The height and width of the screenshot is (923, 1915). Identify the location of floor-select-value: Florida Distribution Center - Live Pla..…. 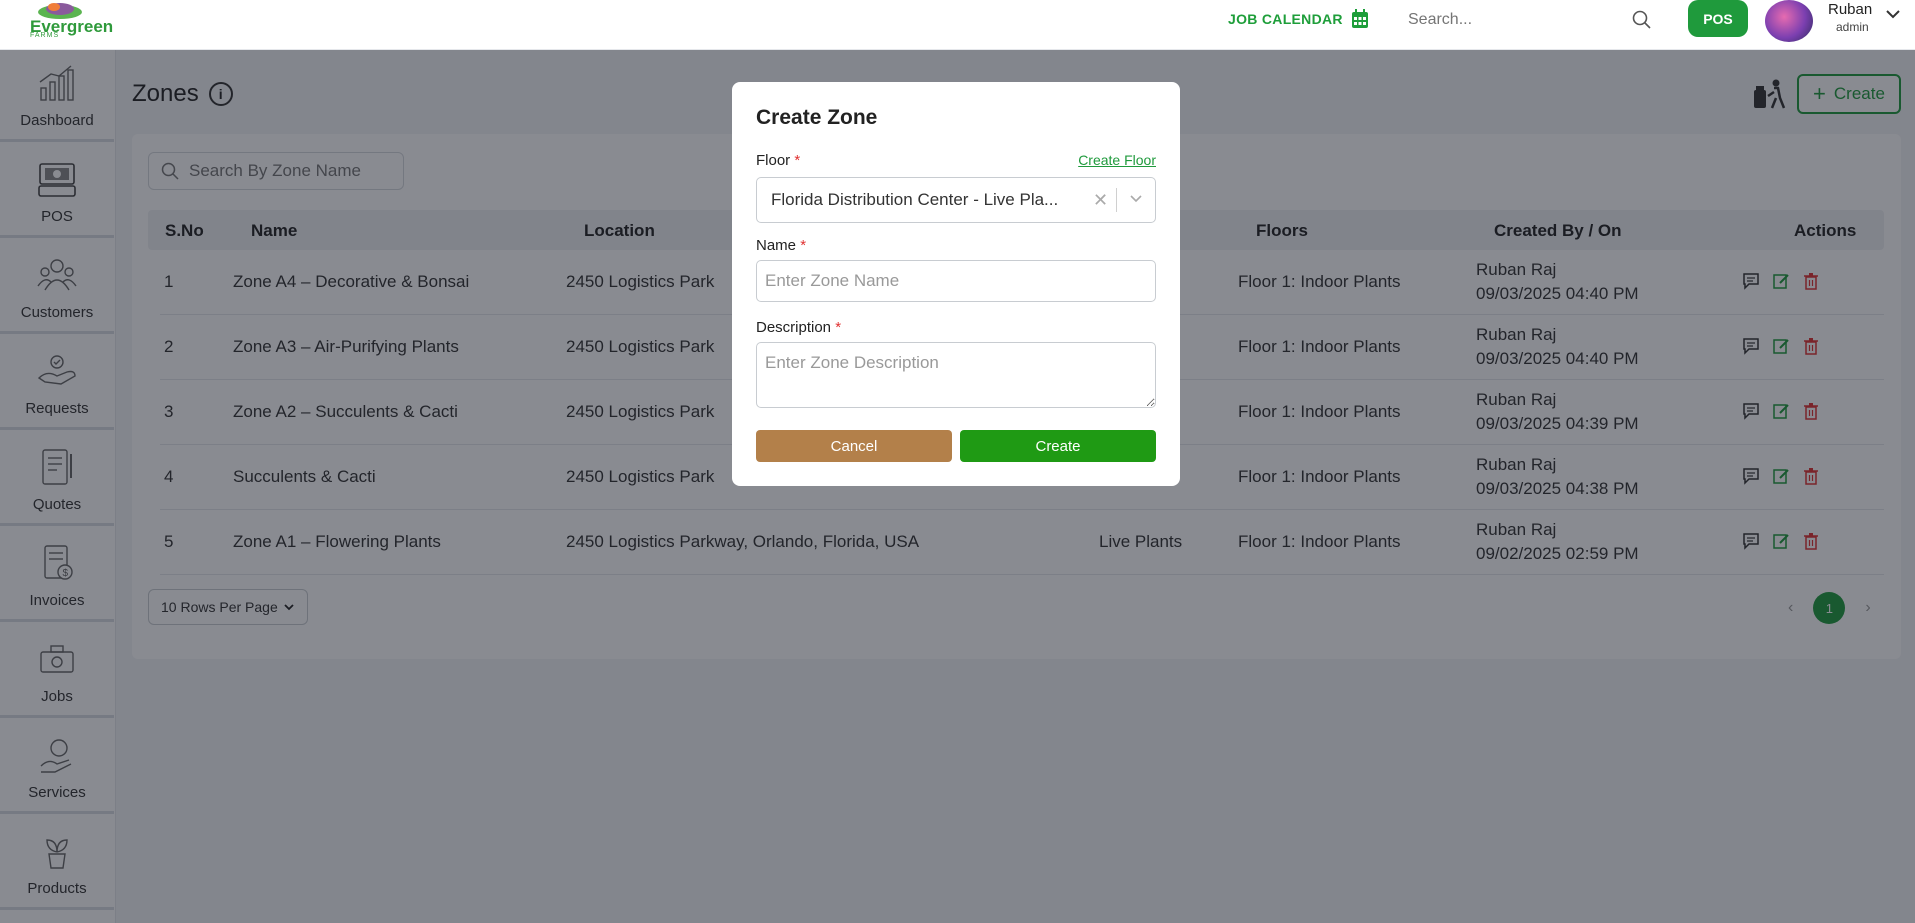
(915, 199).